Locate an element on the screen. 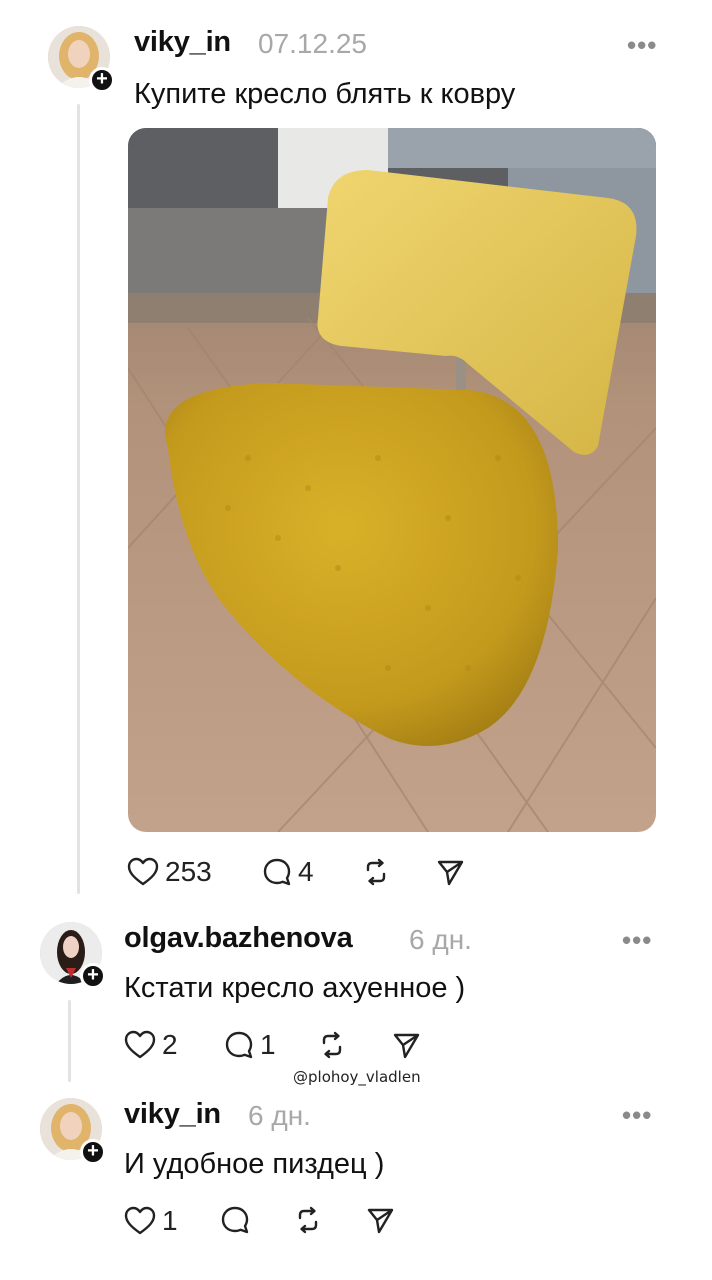 This screenshot has height=1280, width=712. like-button: 253 is located at coordinates (169, 872).